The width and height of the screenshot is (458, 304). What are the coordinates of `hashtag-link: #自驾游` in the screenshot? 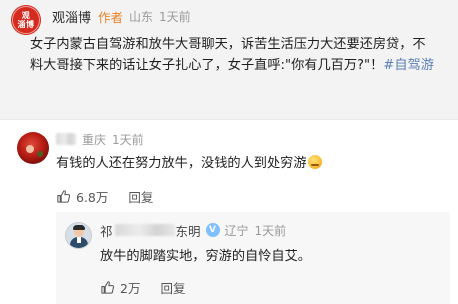 It's located at (408, 65).